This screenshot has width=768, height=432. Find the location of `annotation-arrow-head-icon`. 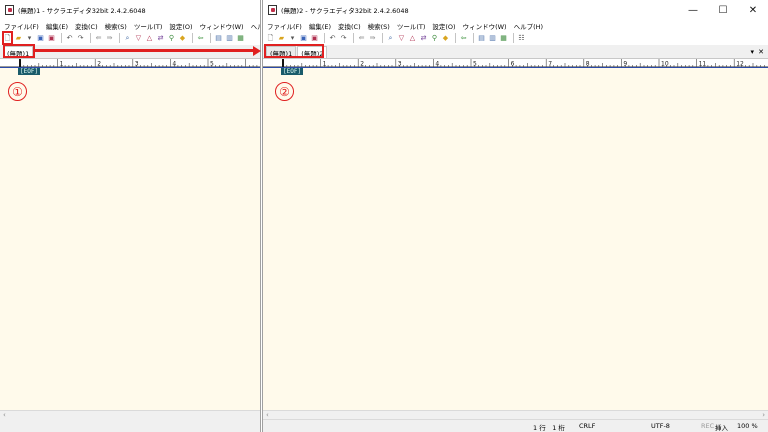

annotation-arrow-head-icon is located at coordinates (257, 50).